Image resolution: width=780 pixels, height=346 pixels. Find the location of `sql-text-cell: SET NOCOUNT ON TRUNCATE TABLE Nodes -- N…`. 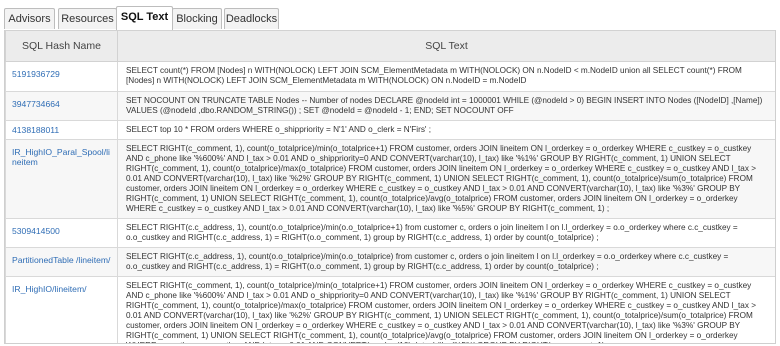

sql-text-cell: SET NOCOUNT ON TRUNCATE TABLE Nodes -- N… is located at coordinates (446, 106).